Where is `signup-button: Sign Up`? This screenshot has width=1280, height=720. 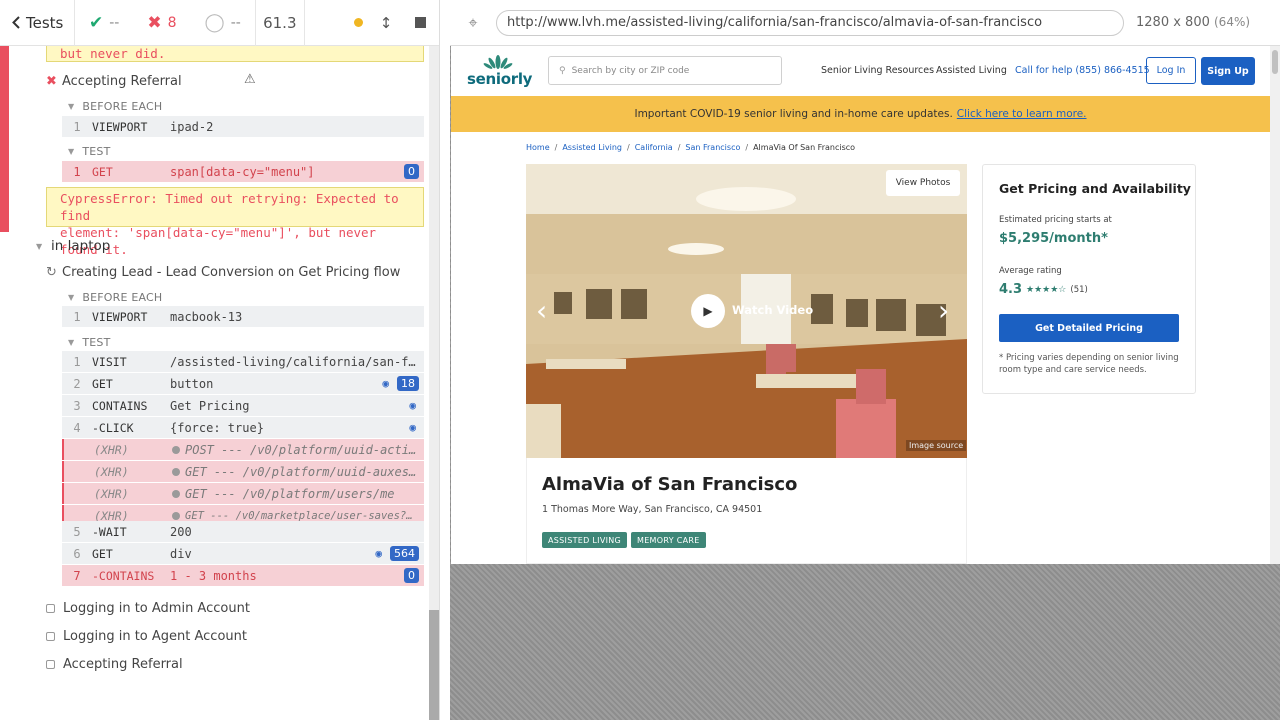 signup-button: Sign Up is located at coordinates (1228, 71).